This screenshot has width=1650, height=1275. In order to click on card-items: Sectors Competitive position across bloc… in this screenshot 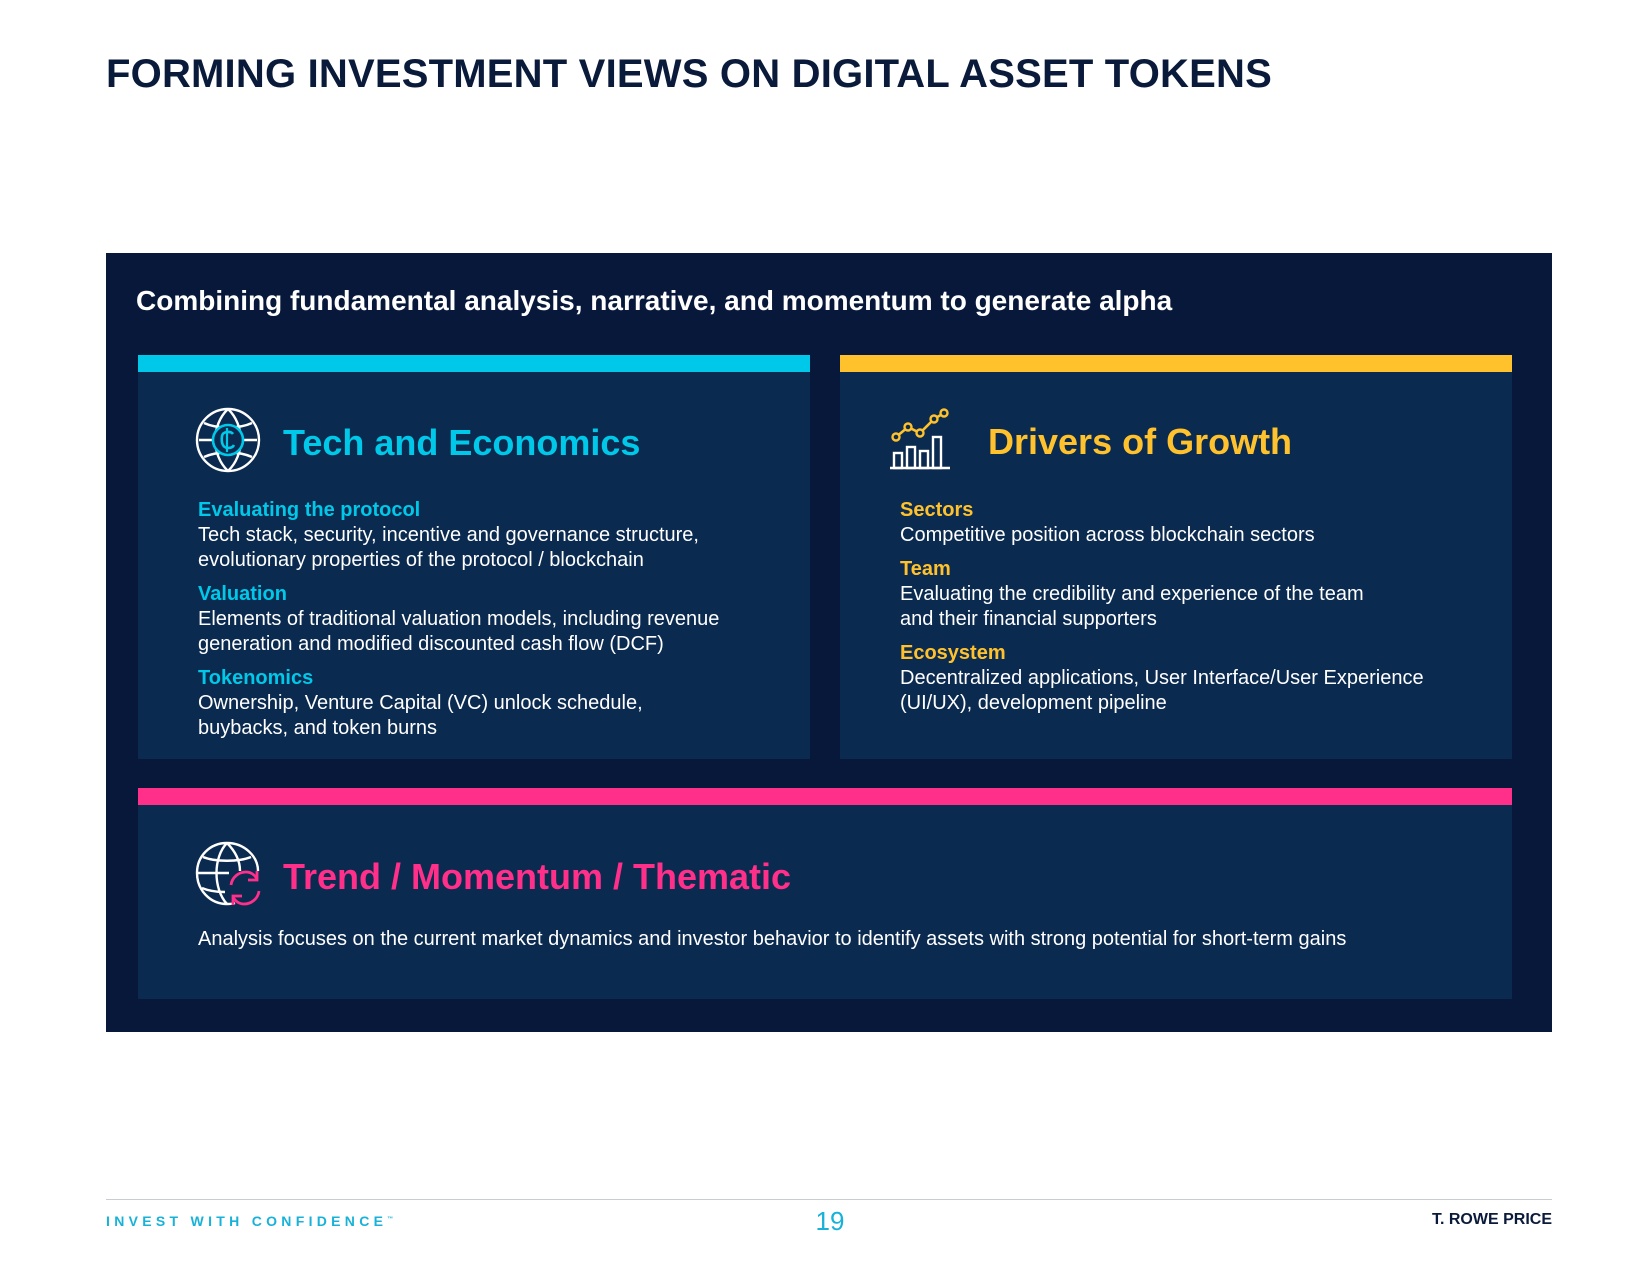, I will do `click(1162, 611)`.